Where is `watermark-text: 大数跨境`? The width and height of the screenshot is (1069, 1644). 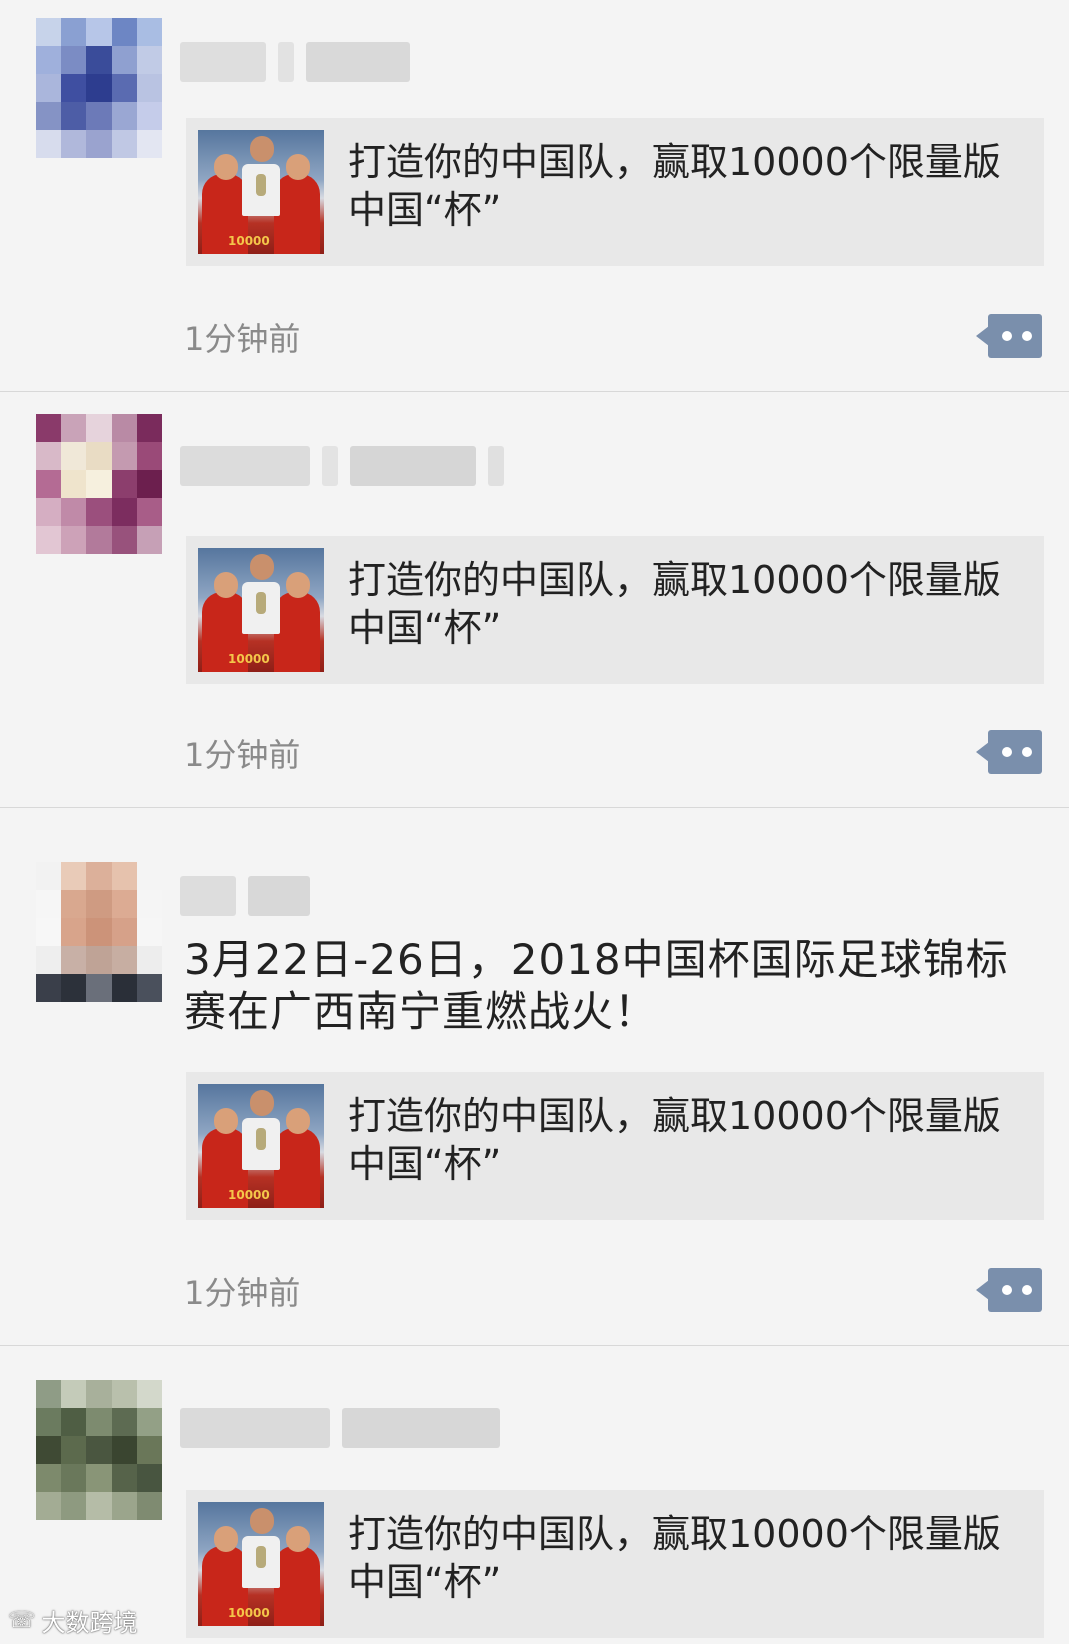
watermark-text: 大数跨境 is located at coordinates (89, 1622).